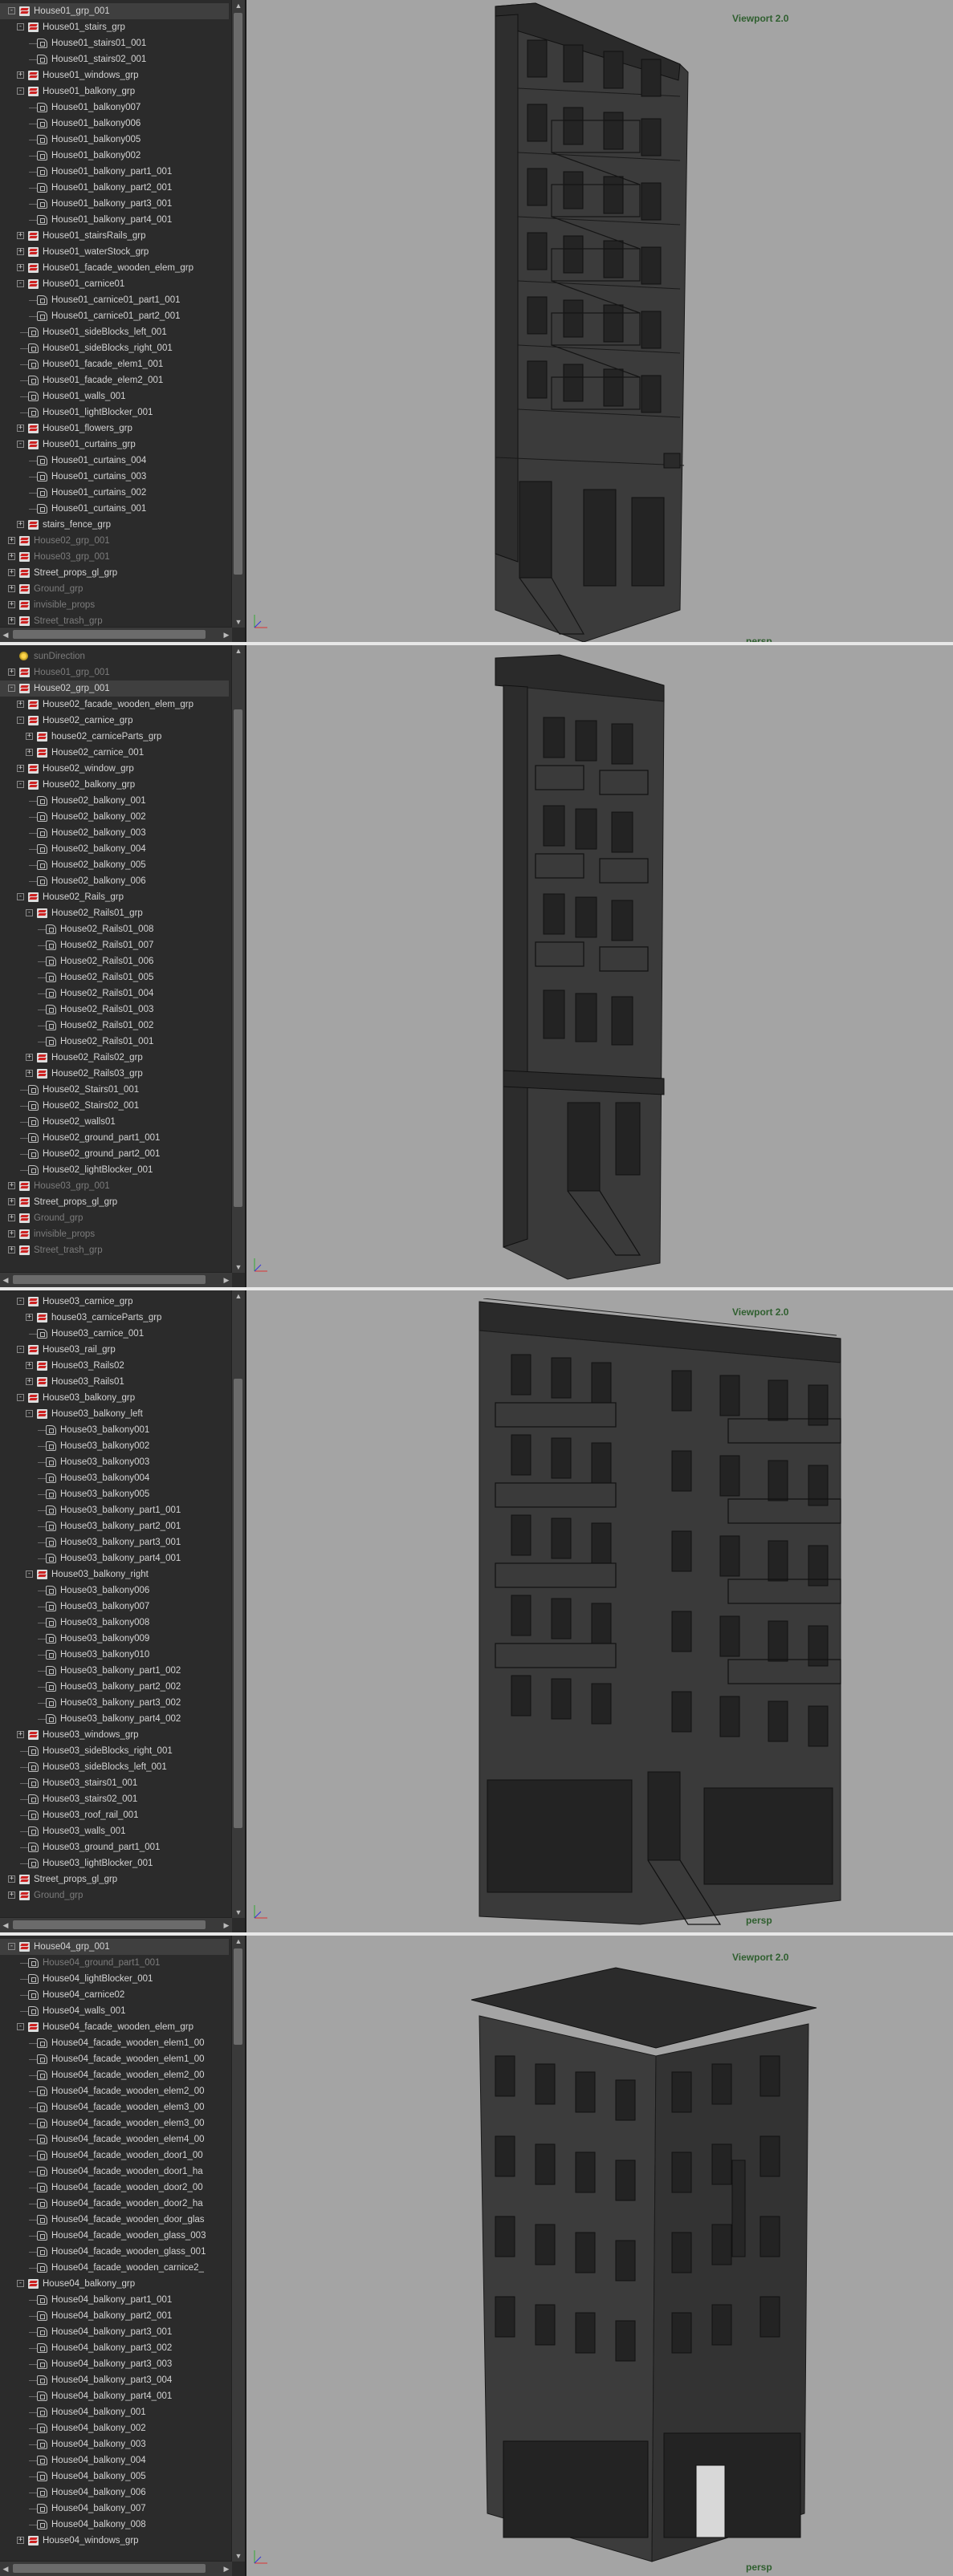 This screenshot has width=953, height=2576. I want to click on outliner-item: - House01_balkony_grp, so click(115, 92).